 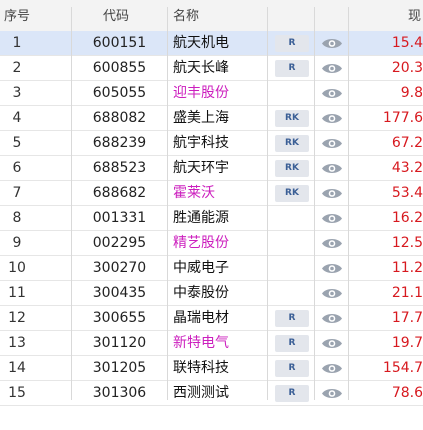 What do you see at coordinates (119, 68) in the screenshot?
I see `stock-code: 600855` at bounding box center [119, 68].